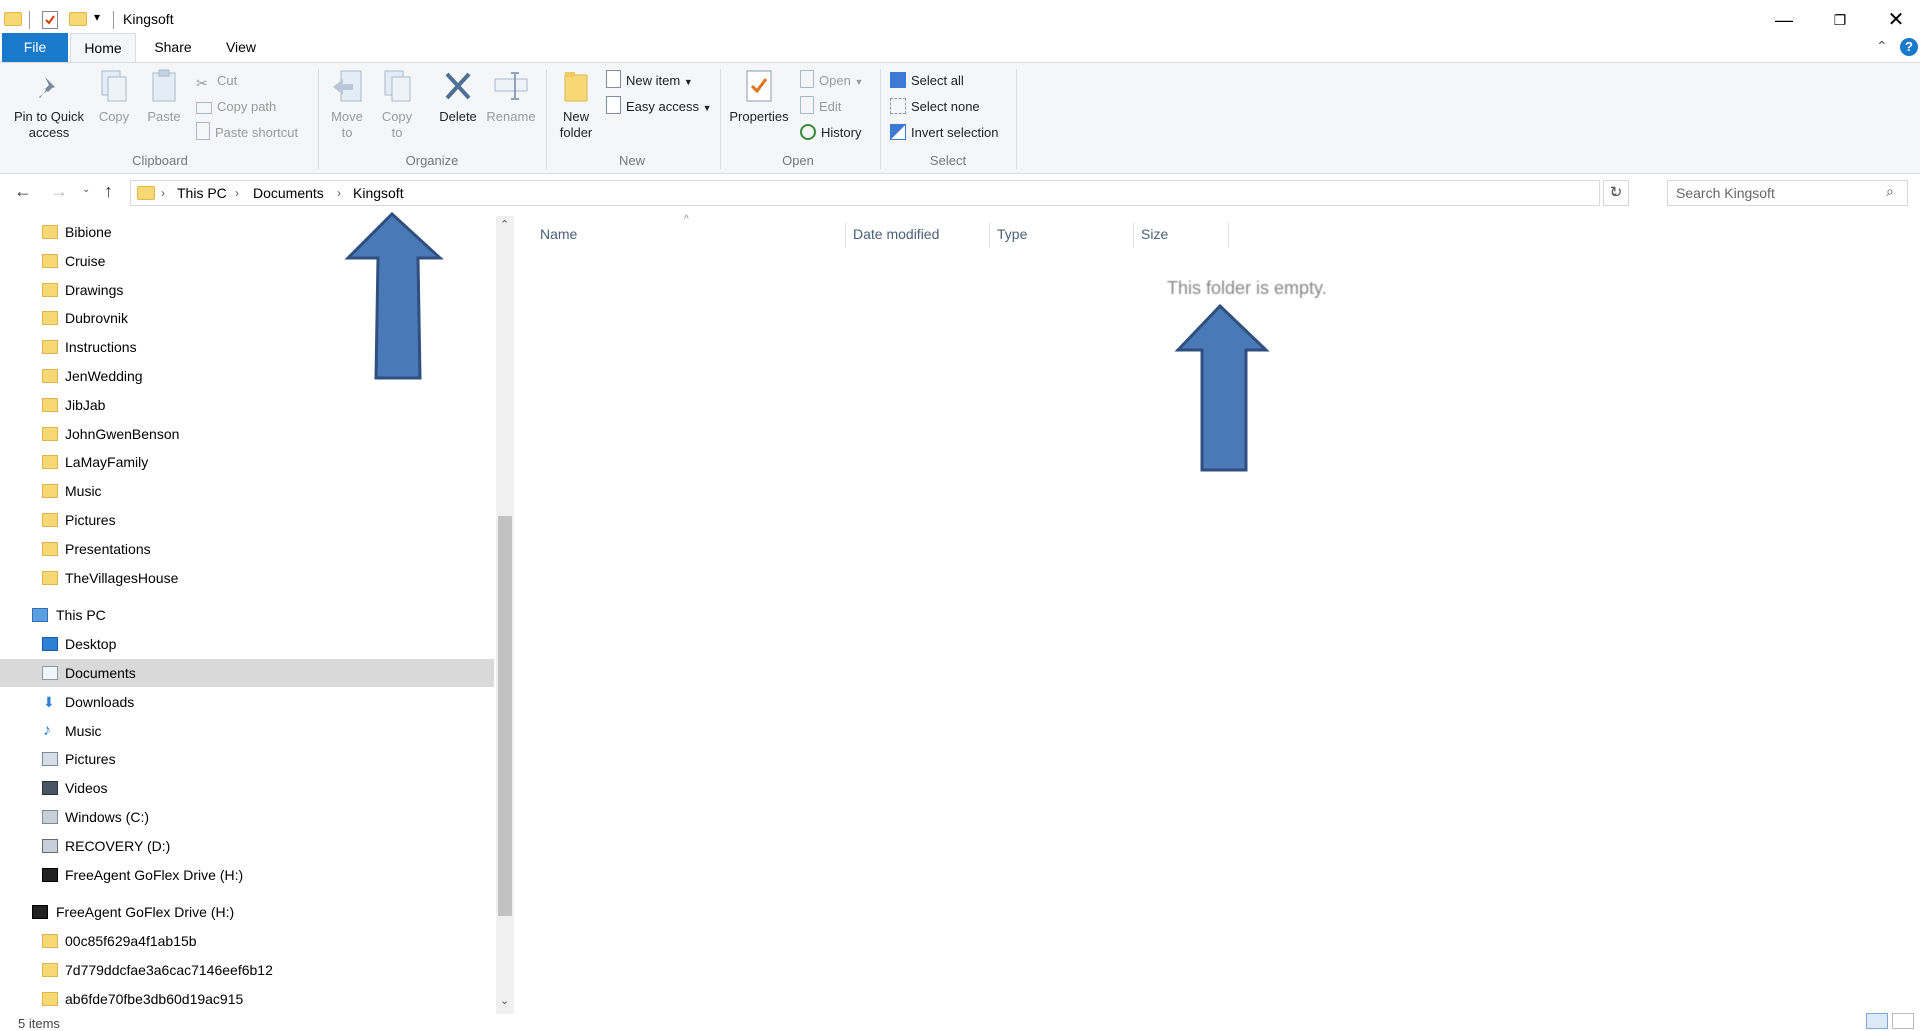 This screenshot has width=1920, height=1031. I want to click on nav-folder-item: Music, so click(247, 491).